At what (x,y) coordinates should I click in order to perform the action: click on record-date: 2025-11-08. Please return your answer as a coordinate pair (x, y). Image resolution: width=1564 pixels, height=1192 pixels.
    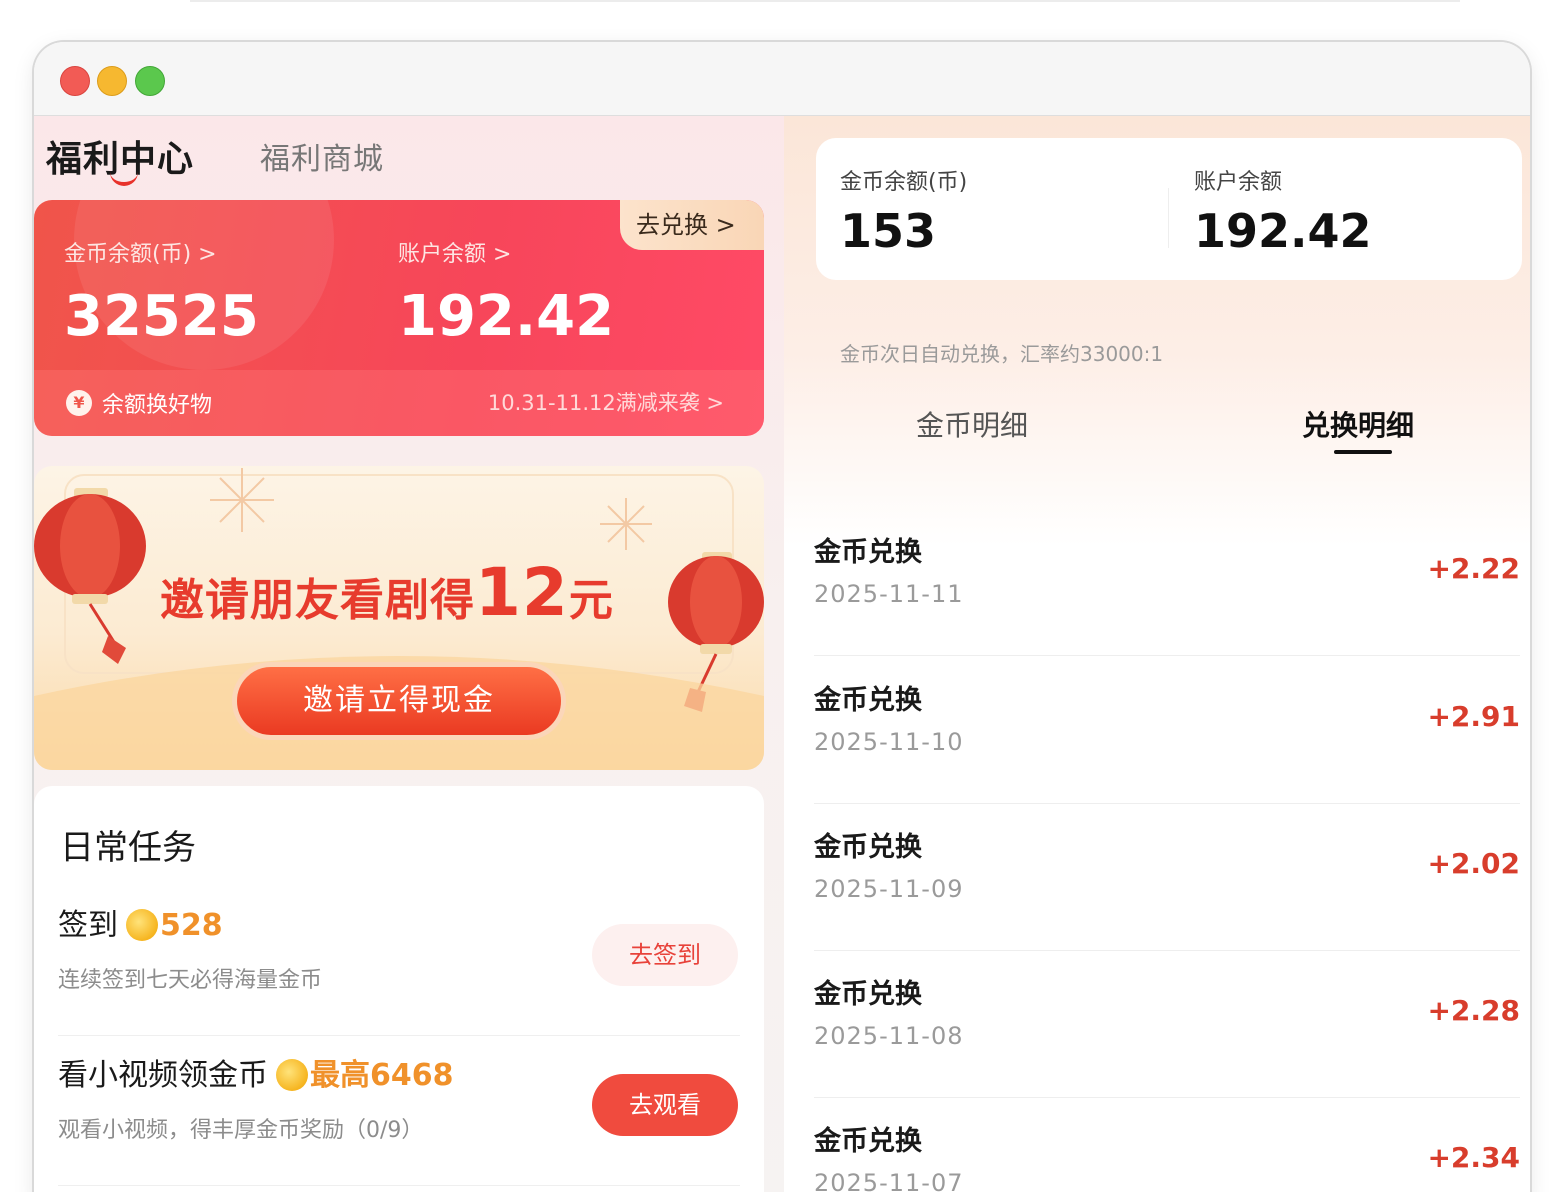
    Looking at the image, I should click on (889, 1036).